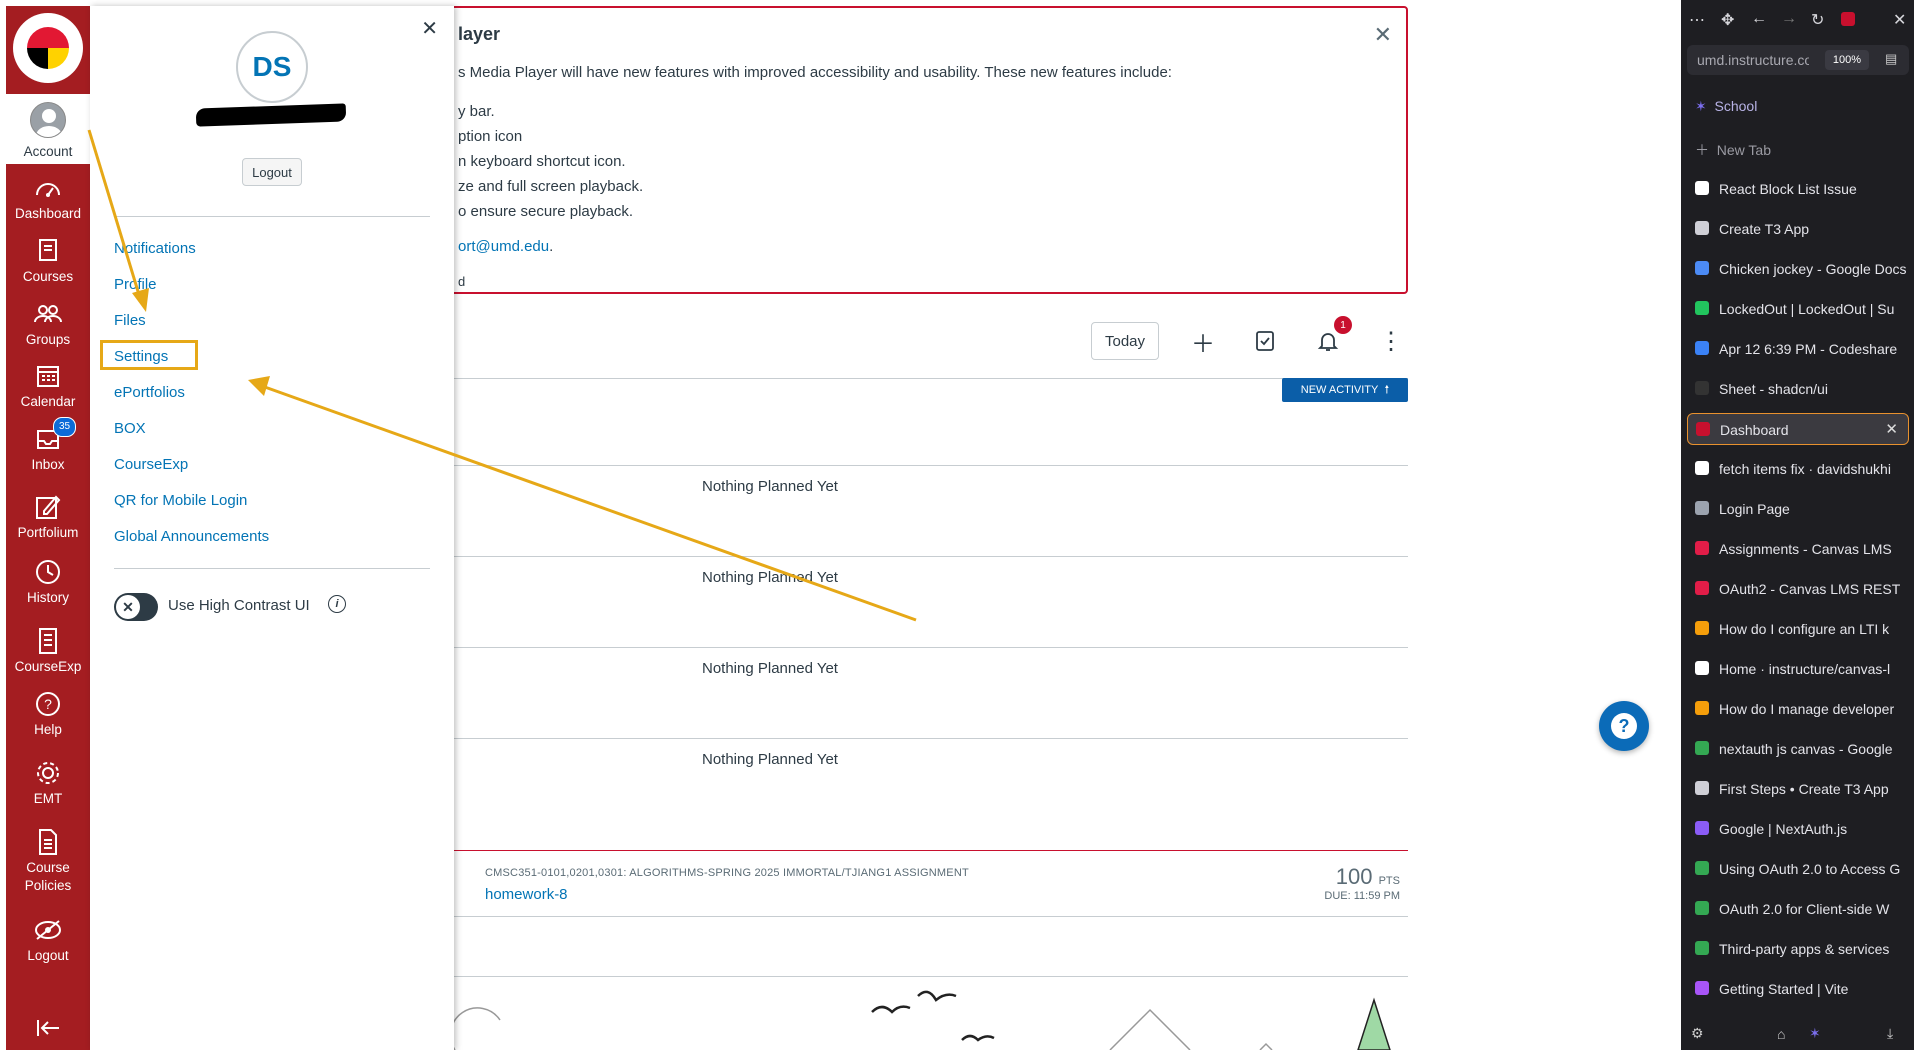  What do you see at coordinates (1891, 429) in the screenshot?
I see `close-tab-icon: ✕` at bounding box center [1891, 429].